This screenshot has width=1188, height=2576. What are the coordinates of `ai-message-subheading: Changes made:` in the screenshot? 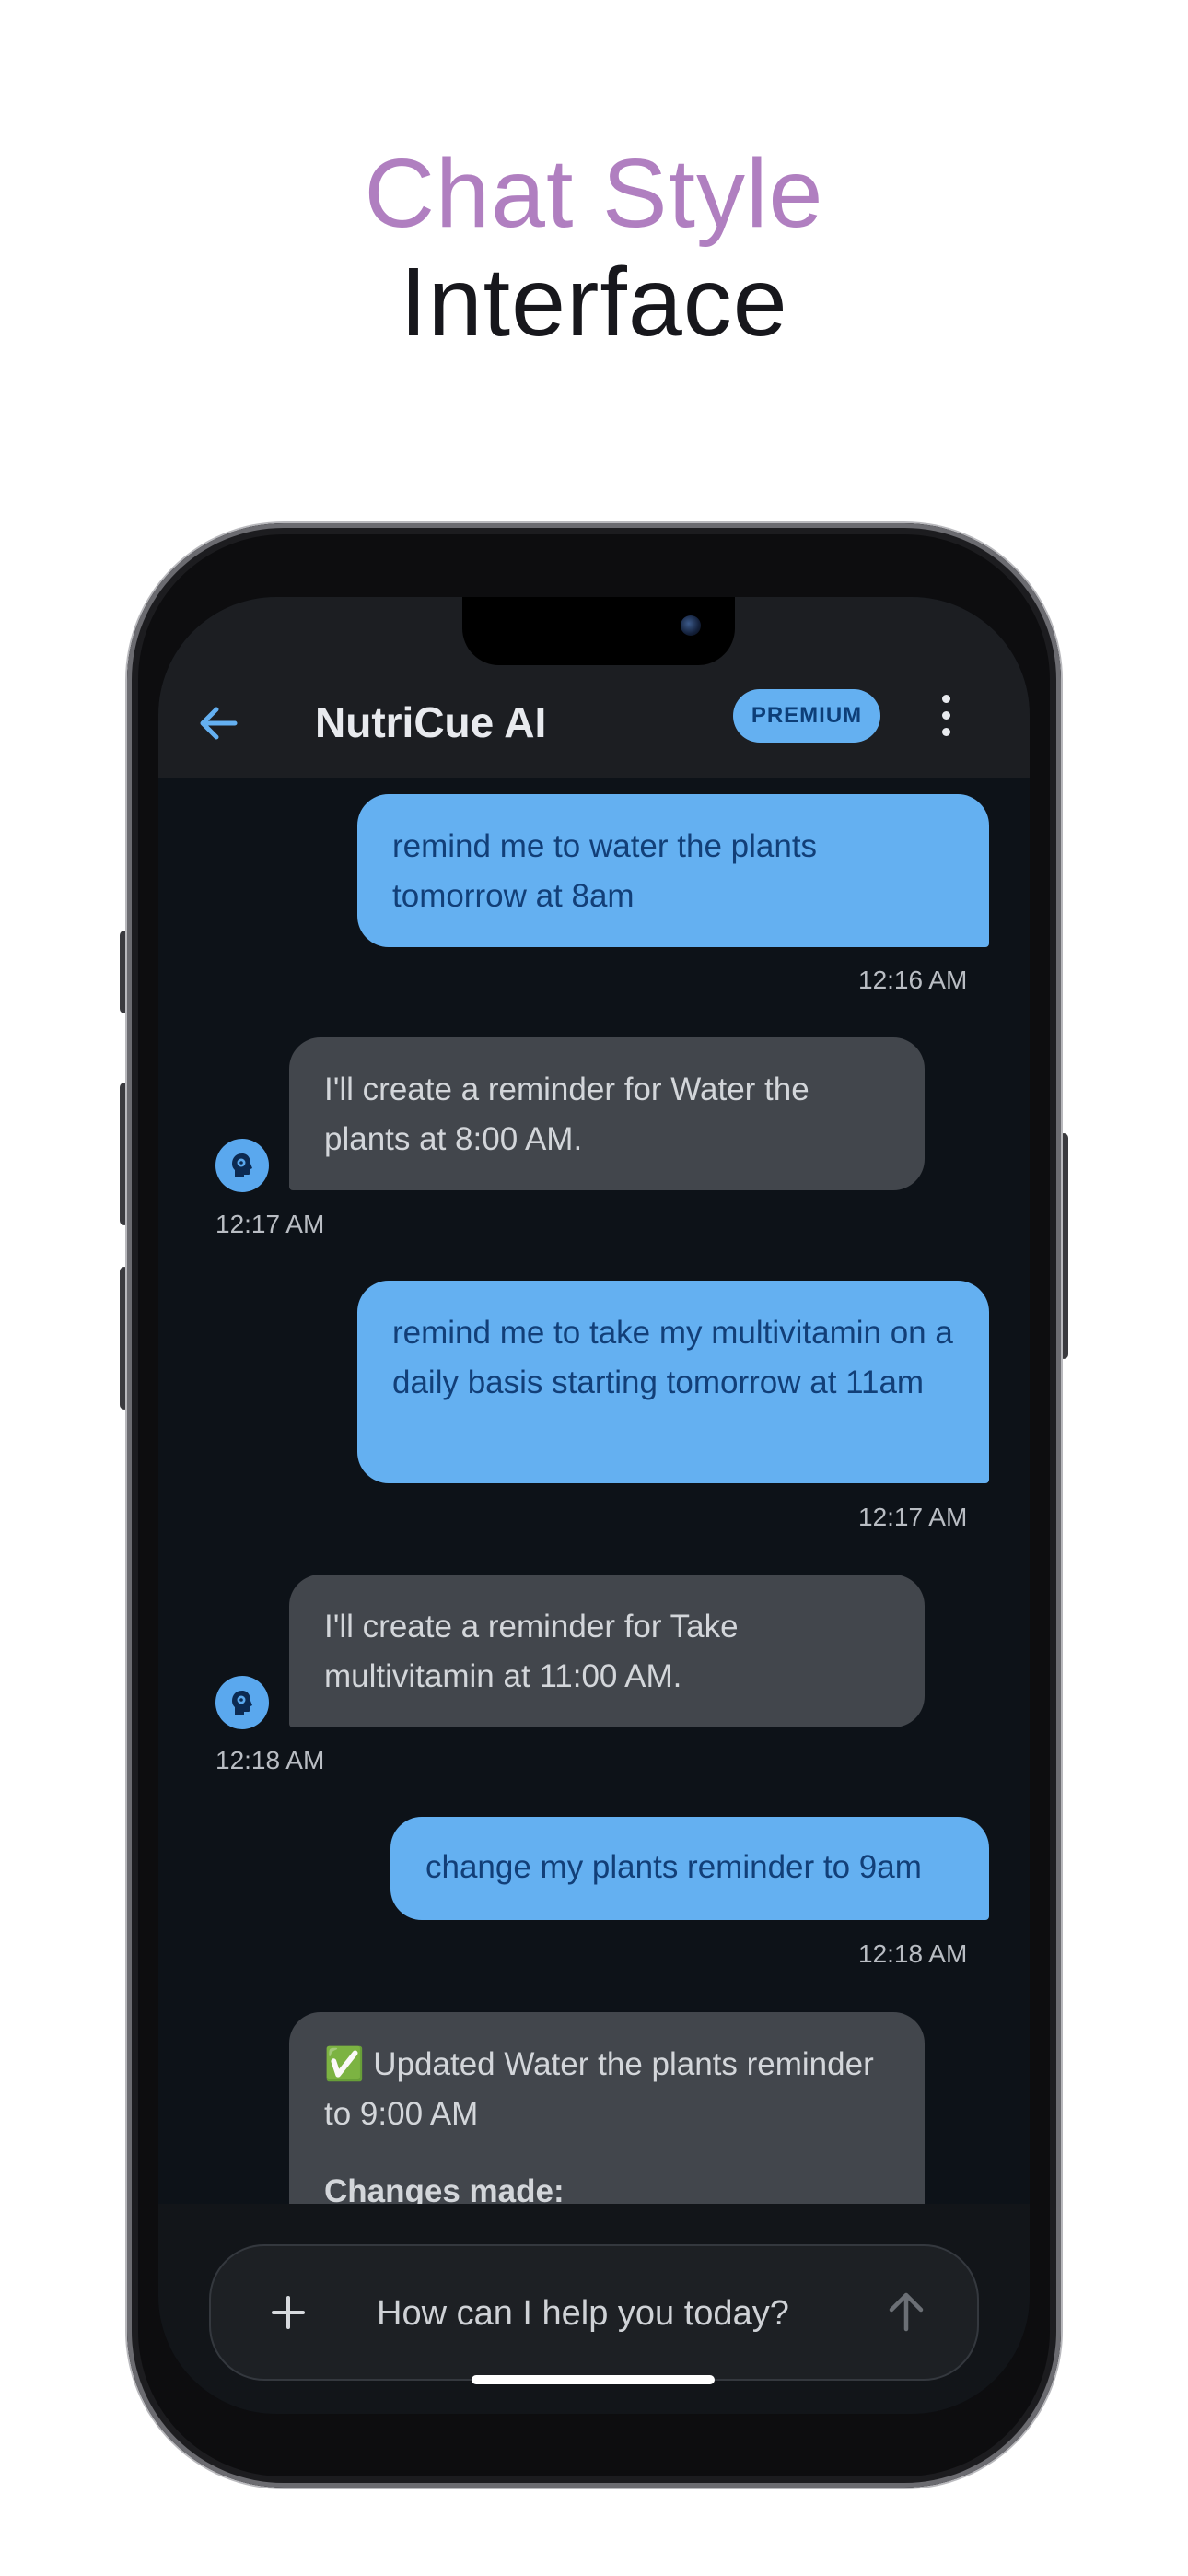 It's located at (444, 2188).